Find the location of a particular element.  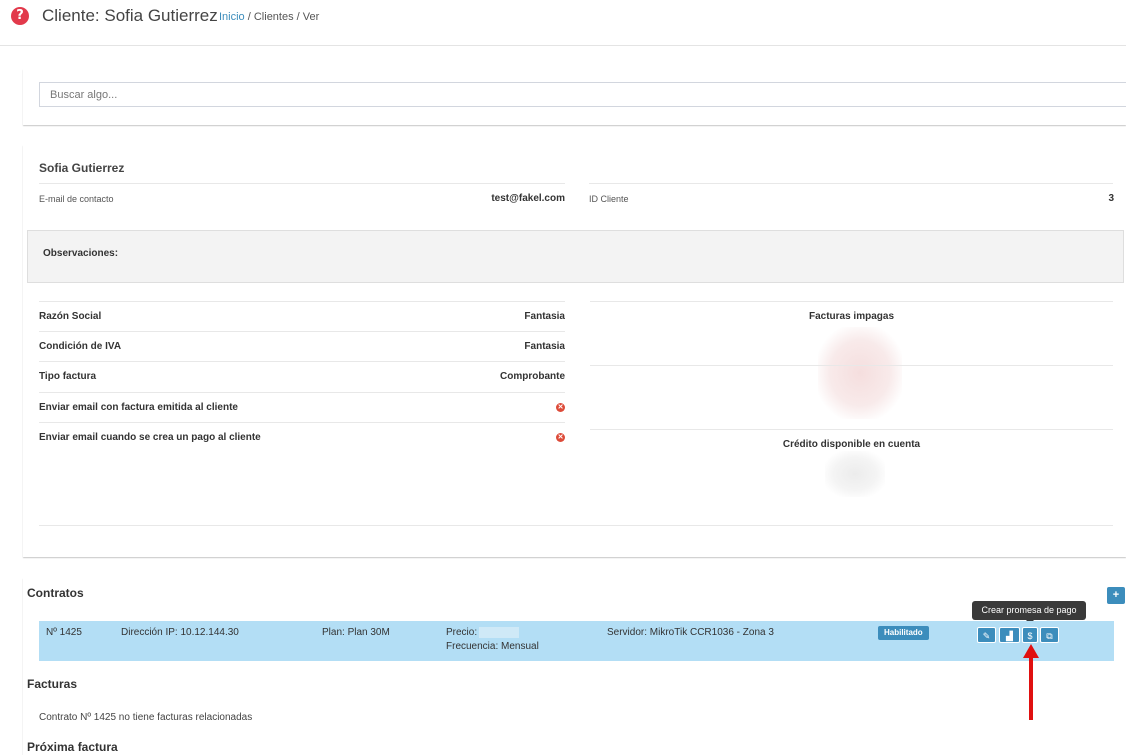

unpaid-invoices-blurred-value is located at coordinates (860, 373).